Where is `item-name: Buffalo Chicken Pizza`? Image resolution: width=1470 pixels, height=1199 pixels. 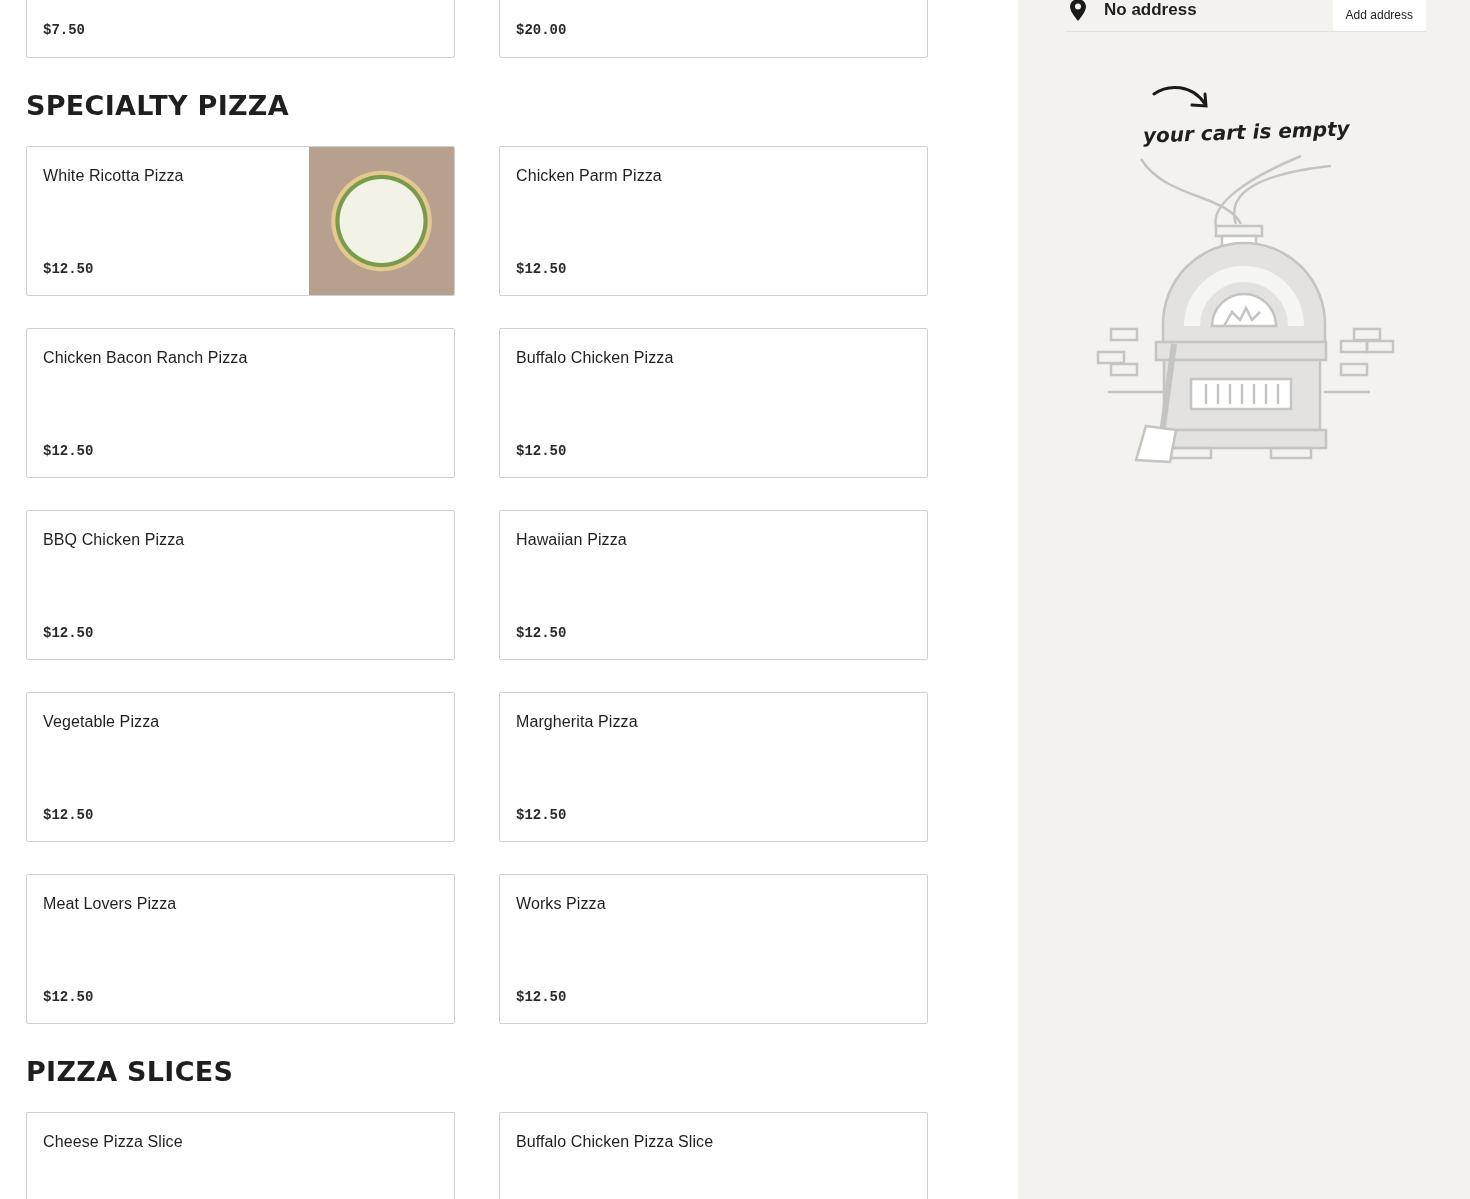
item-name: Buffalo Chicken Pizza is located at coordinates (595, 358).